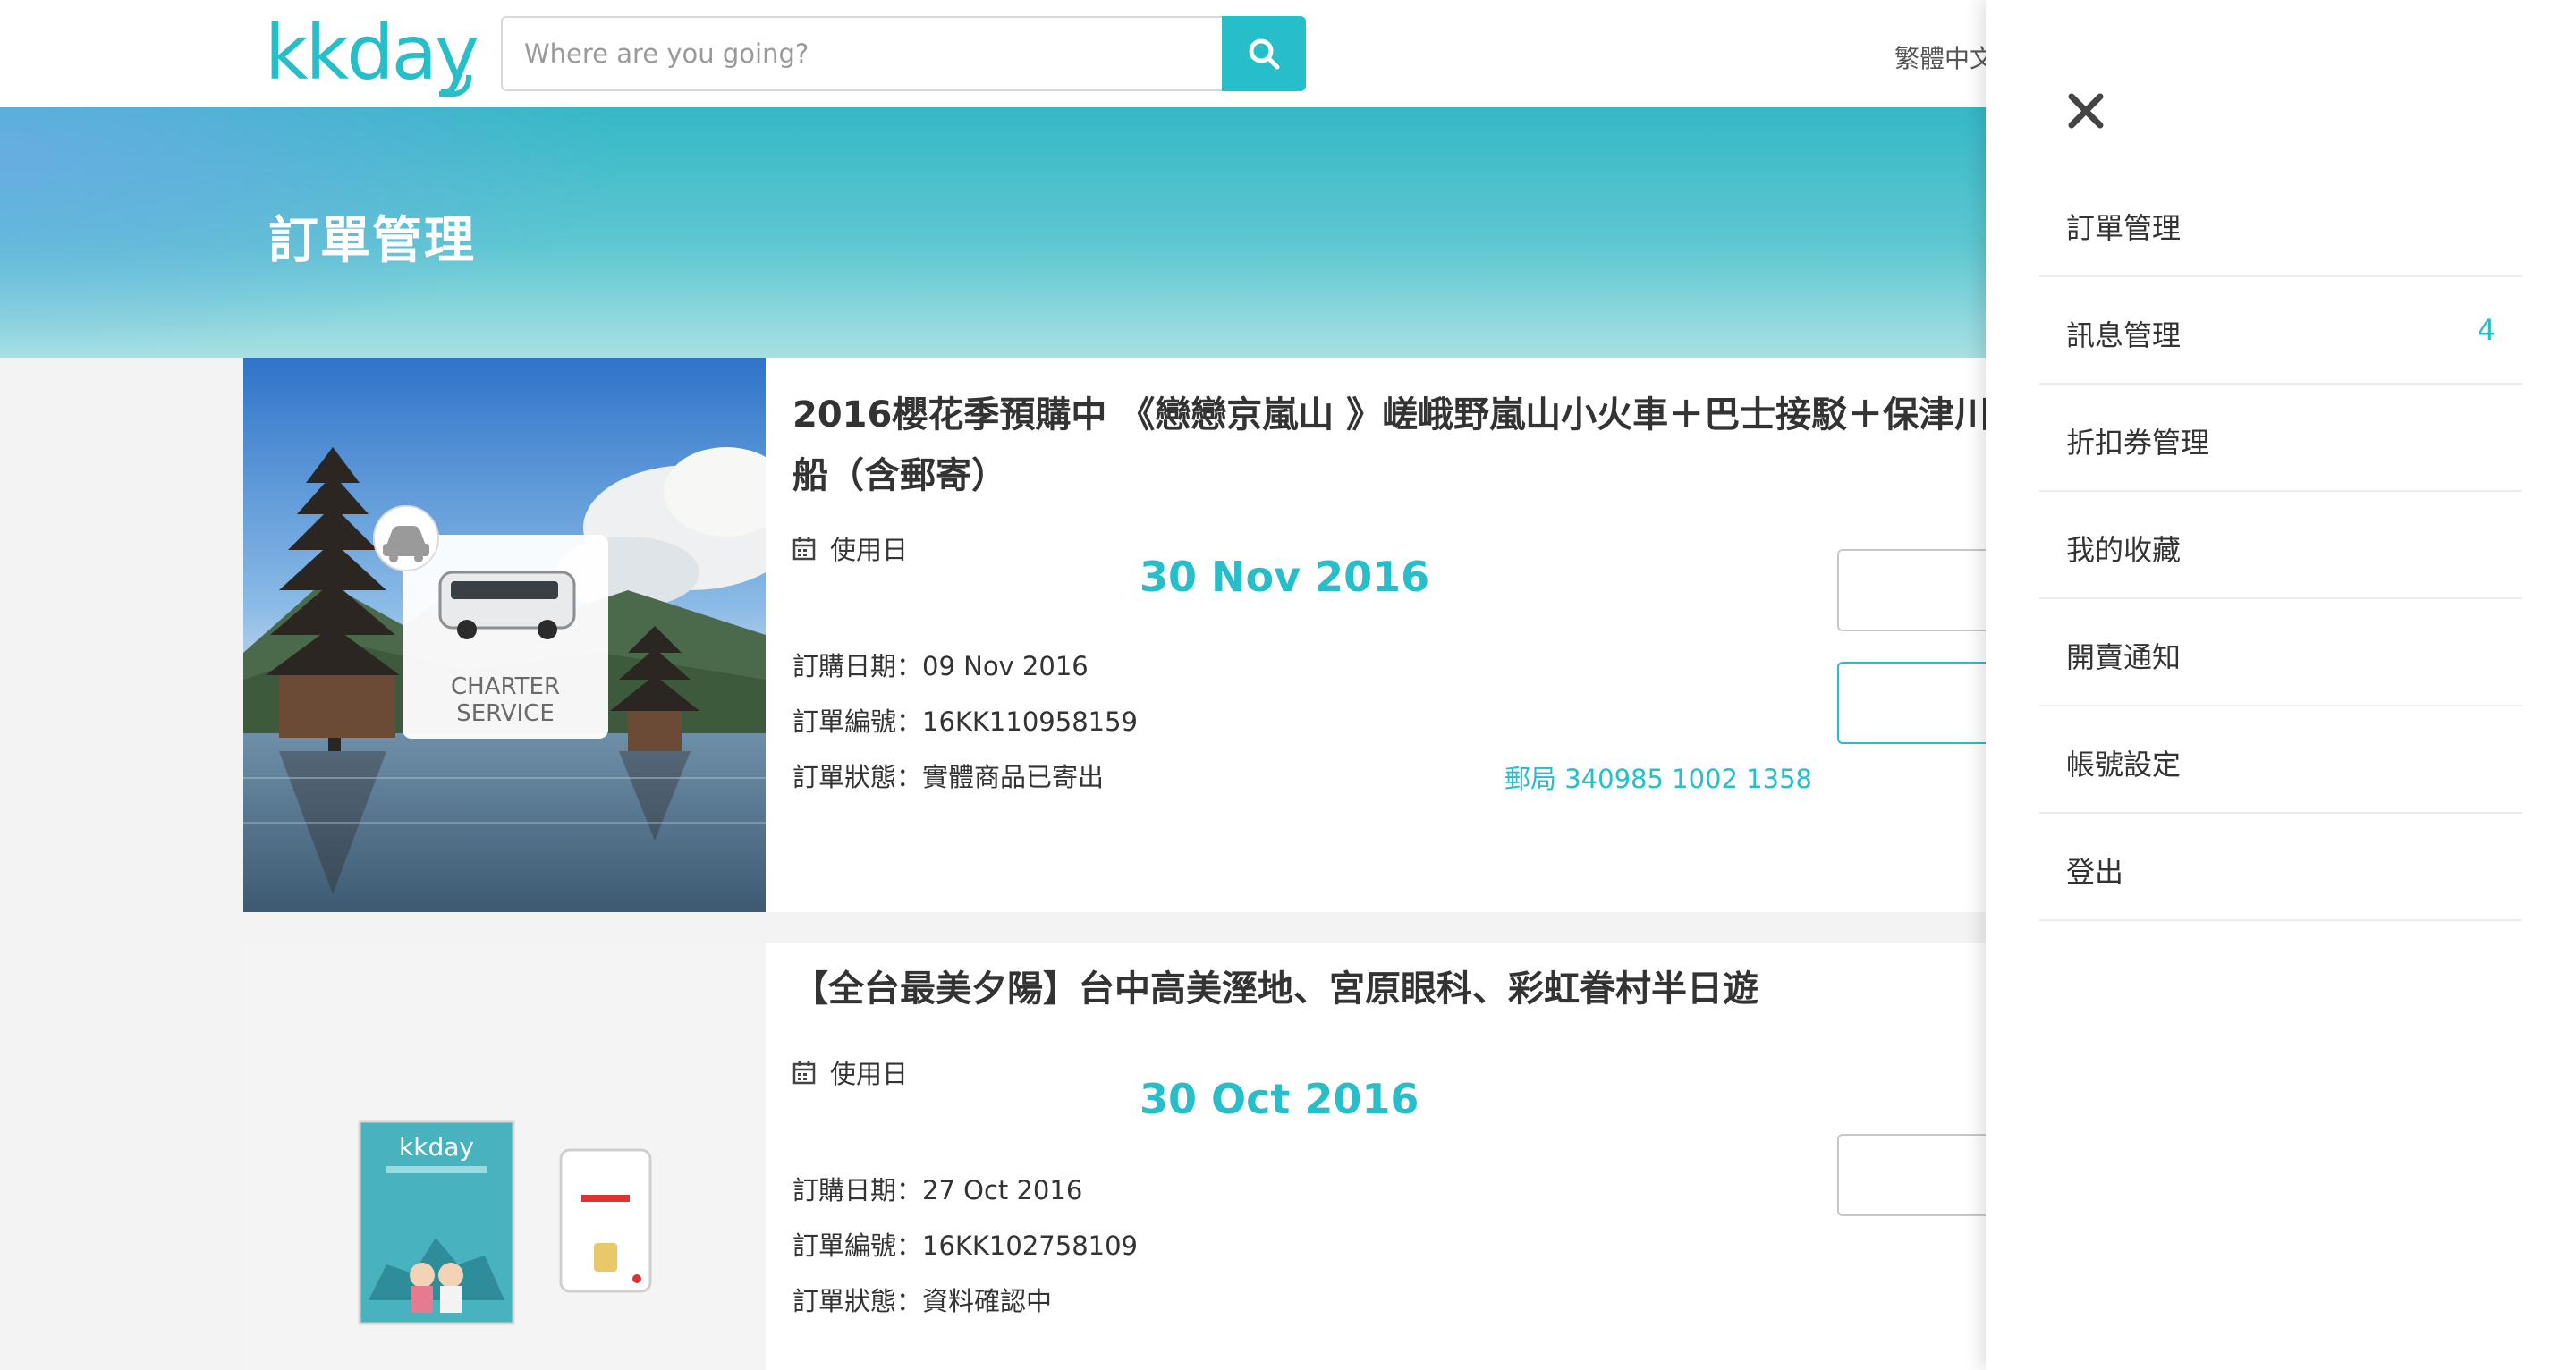 The width and height of the screenshot is (2576, 1370). What do you see at coordinates (922, 1301) in the screenshot?
I see `order-status: 訂單狀態：資料確認中` at bounding box center [922, 1301].